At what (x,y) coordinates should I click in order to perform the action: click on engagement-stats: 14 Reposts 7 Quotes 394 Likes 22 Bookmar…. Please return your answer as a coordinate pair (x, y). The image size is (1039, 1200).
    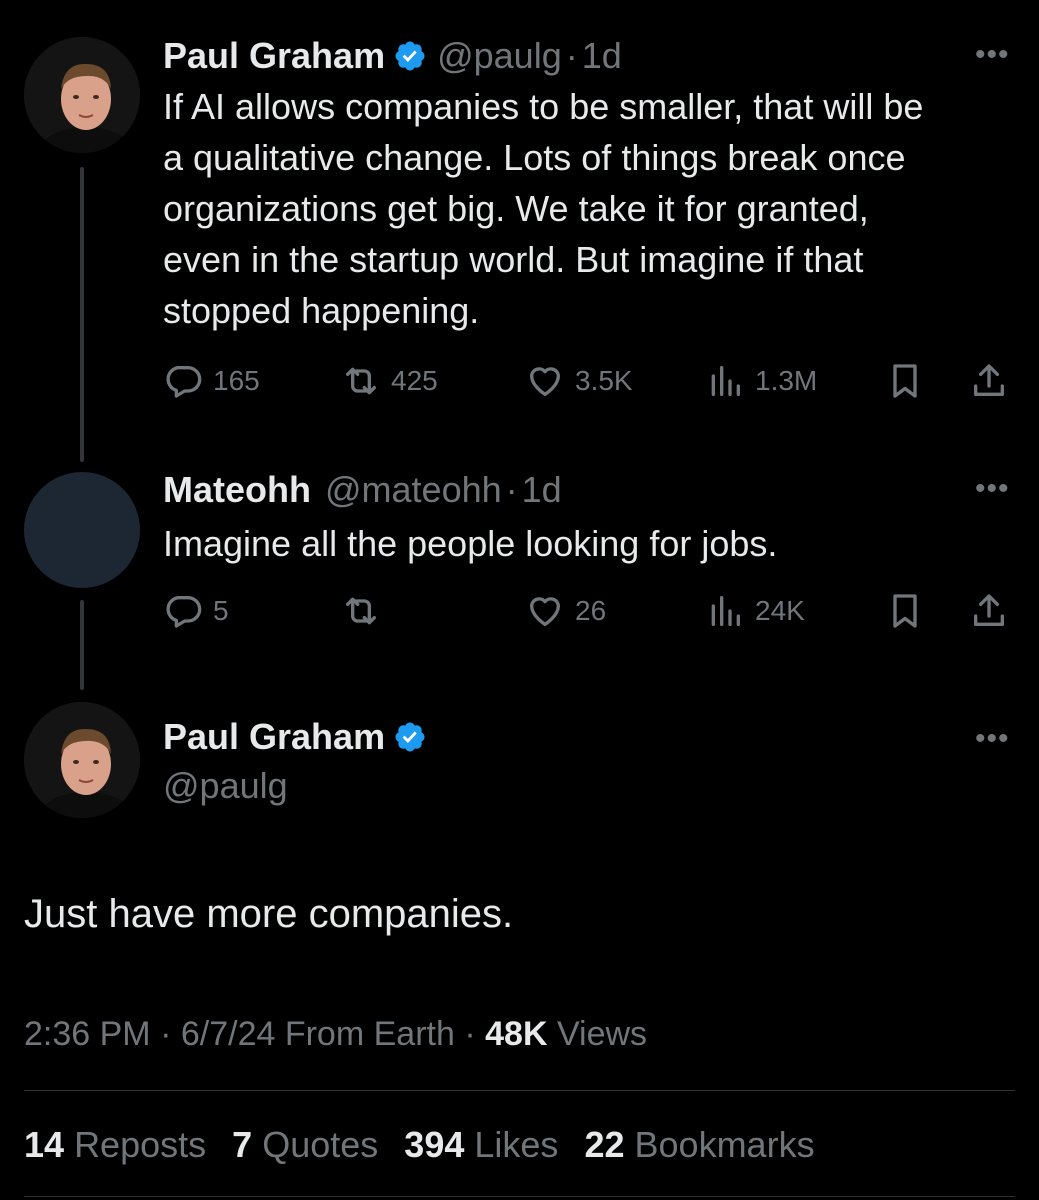
    Looking at the image, I should click on (419, 1145).